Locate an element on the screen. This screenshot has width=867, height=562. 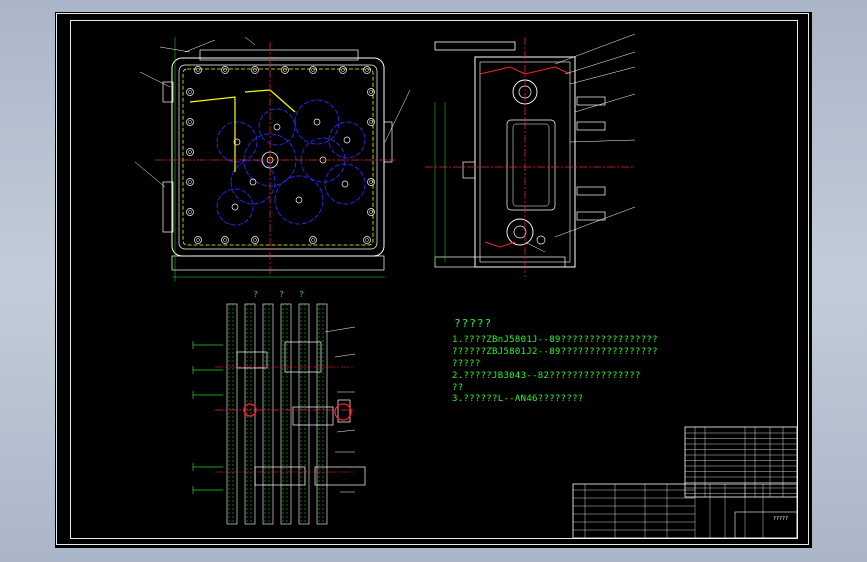
front-view-gearbox is located at coordinates (272, 159).